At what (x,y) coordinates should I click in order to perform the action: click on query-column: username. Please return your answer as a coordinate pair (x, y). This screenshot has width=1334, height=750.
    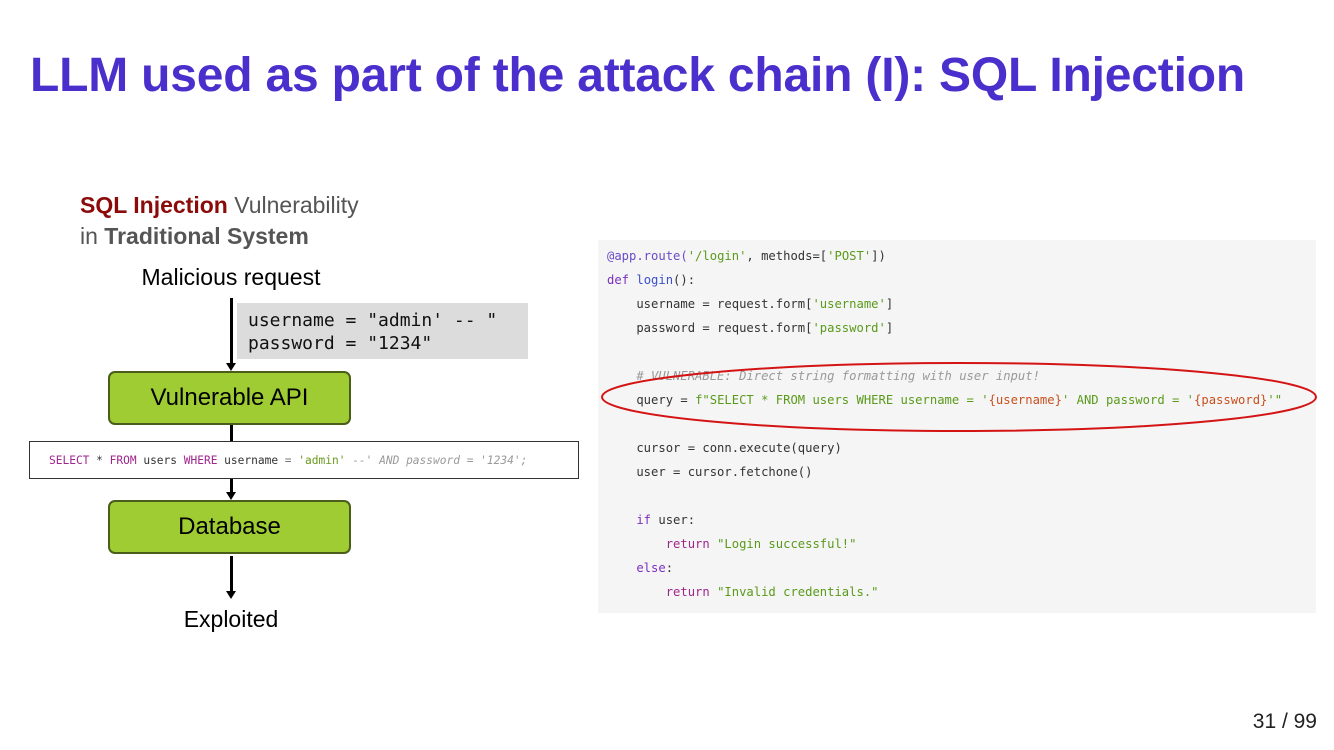
    Looking at the image, I should click on (251, 460).